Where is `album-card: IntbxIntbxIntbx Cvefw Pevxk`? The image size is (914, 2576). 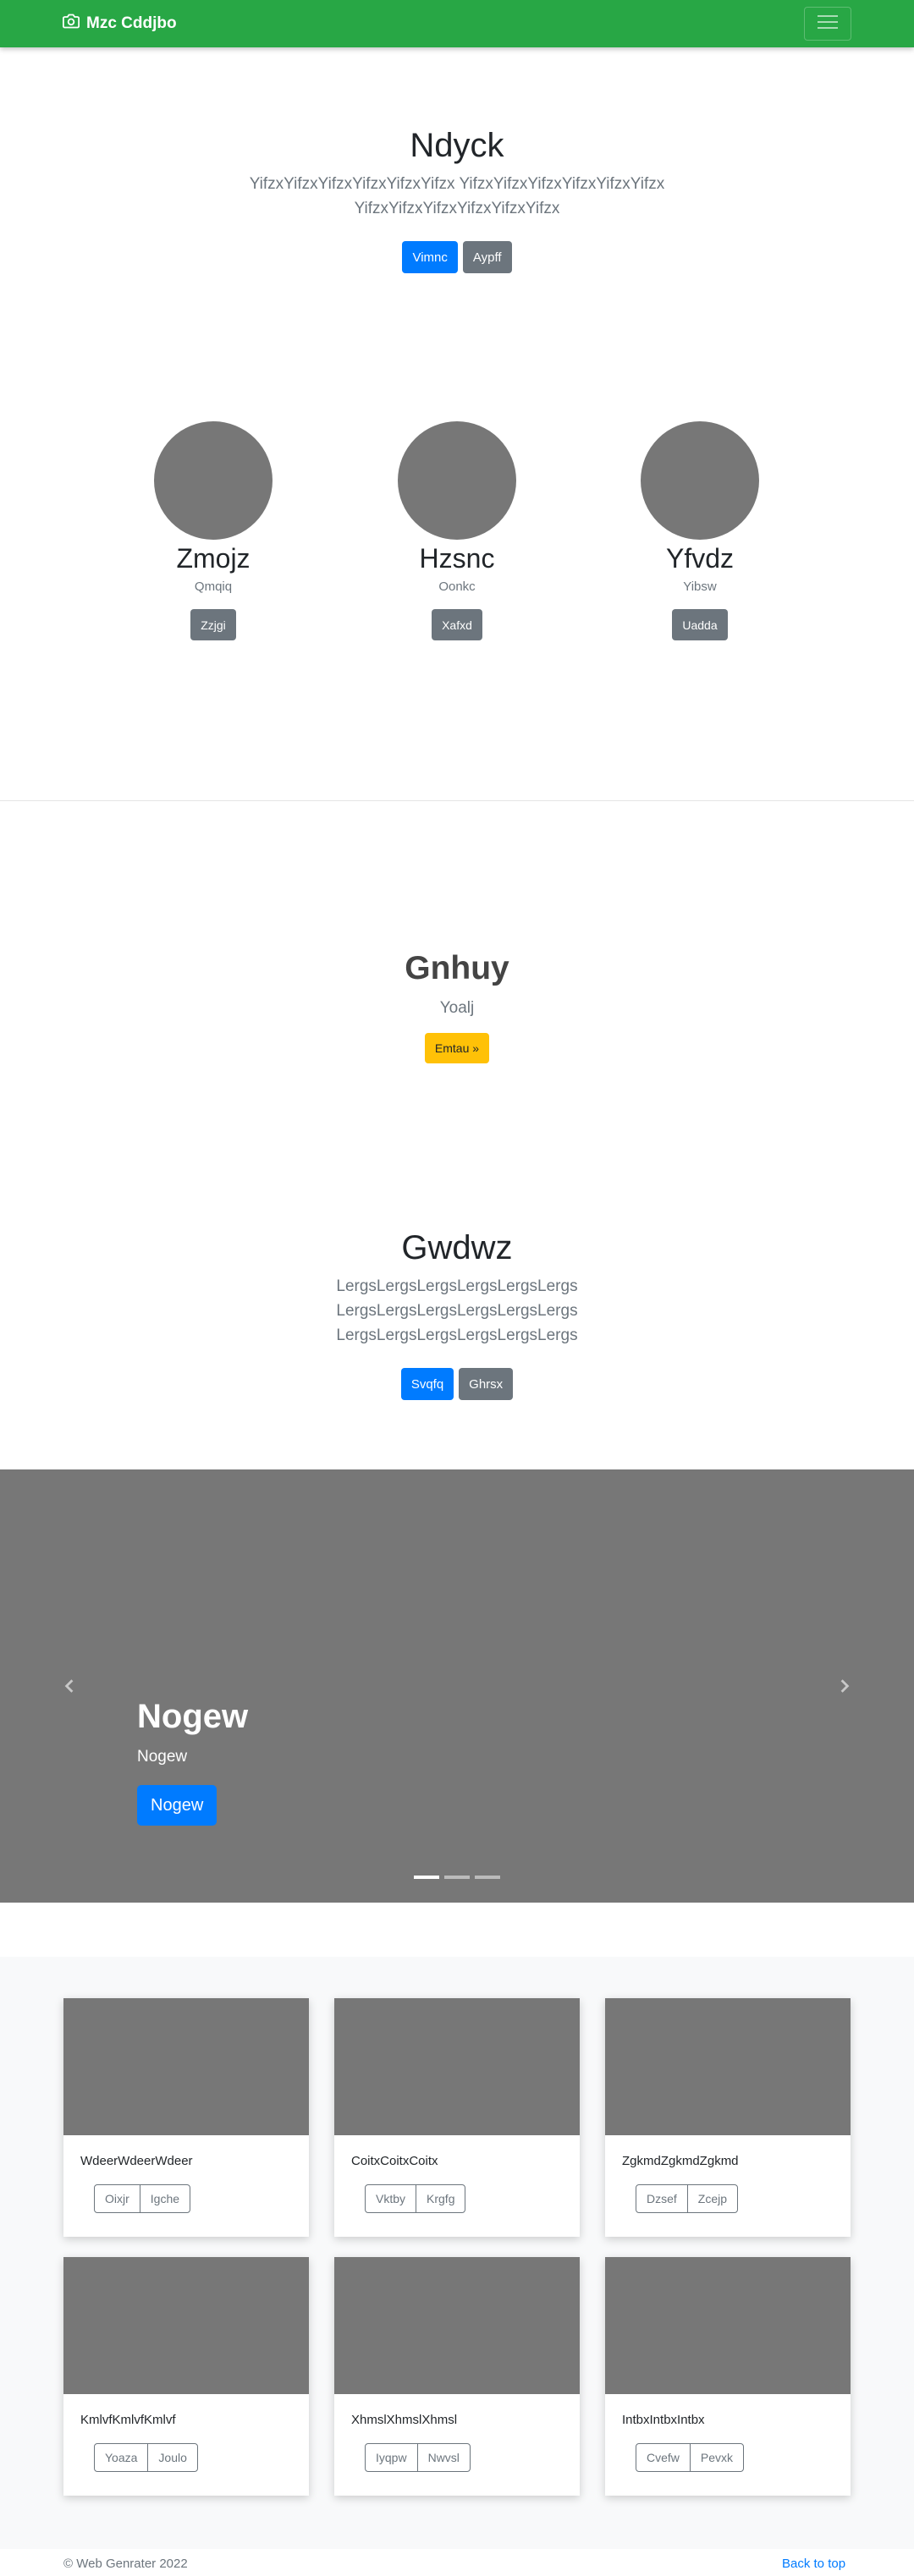 album-card: IntbxIntbxIntbx Cvefw Pevxk is located at coordinates (728, 2376).